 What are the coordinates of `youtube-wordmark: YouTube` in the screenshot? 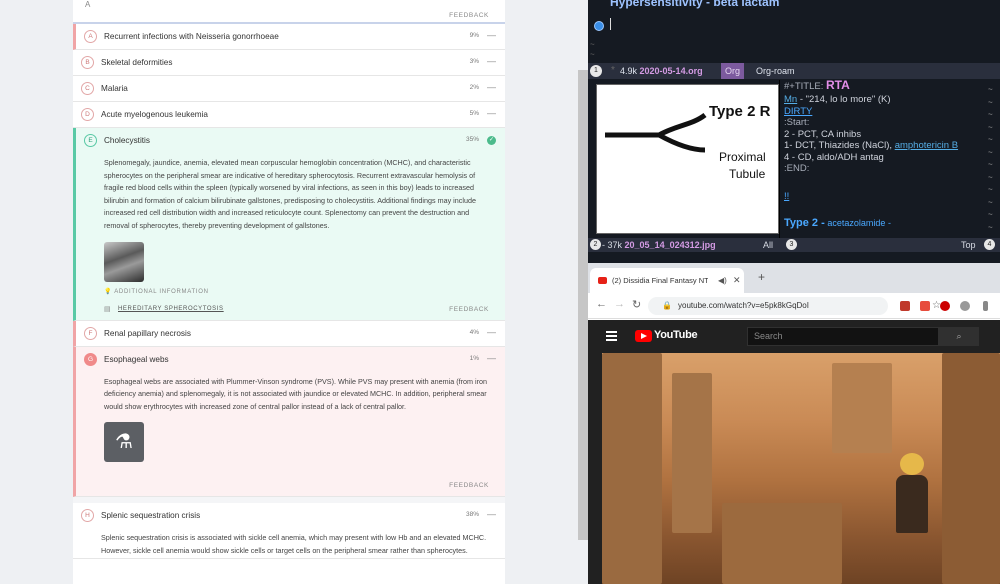 It's located at (676, 335).